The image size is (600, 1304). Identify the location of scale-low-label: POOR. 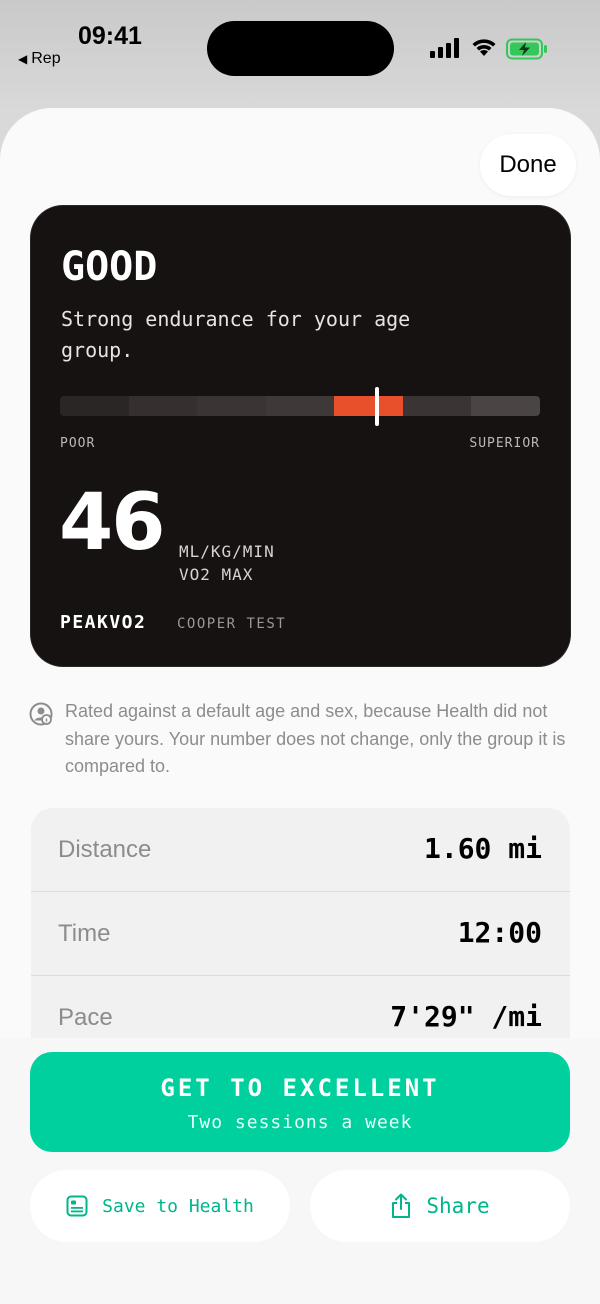
(78, 443).